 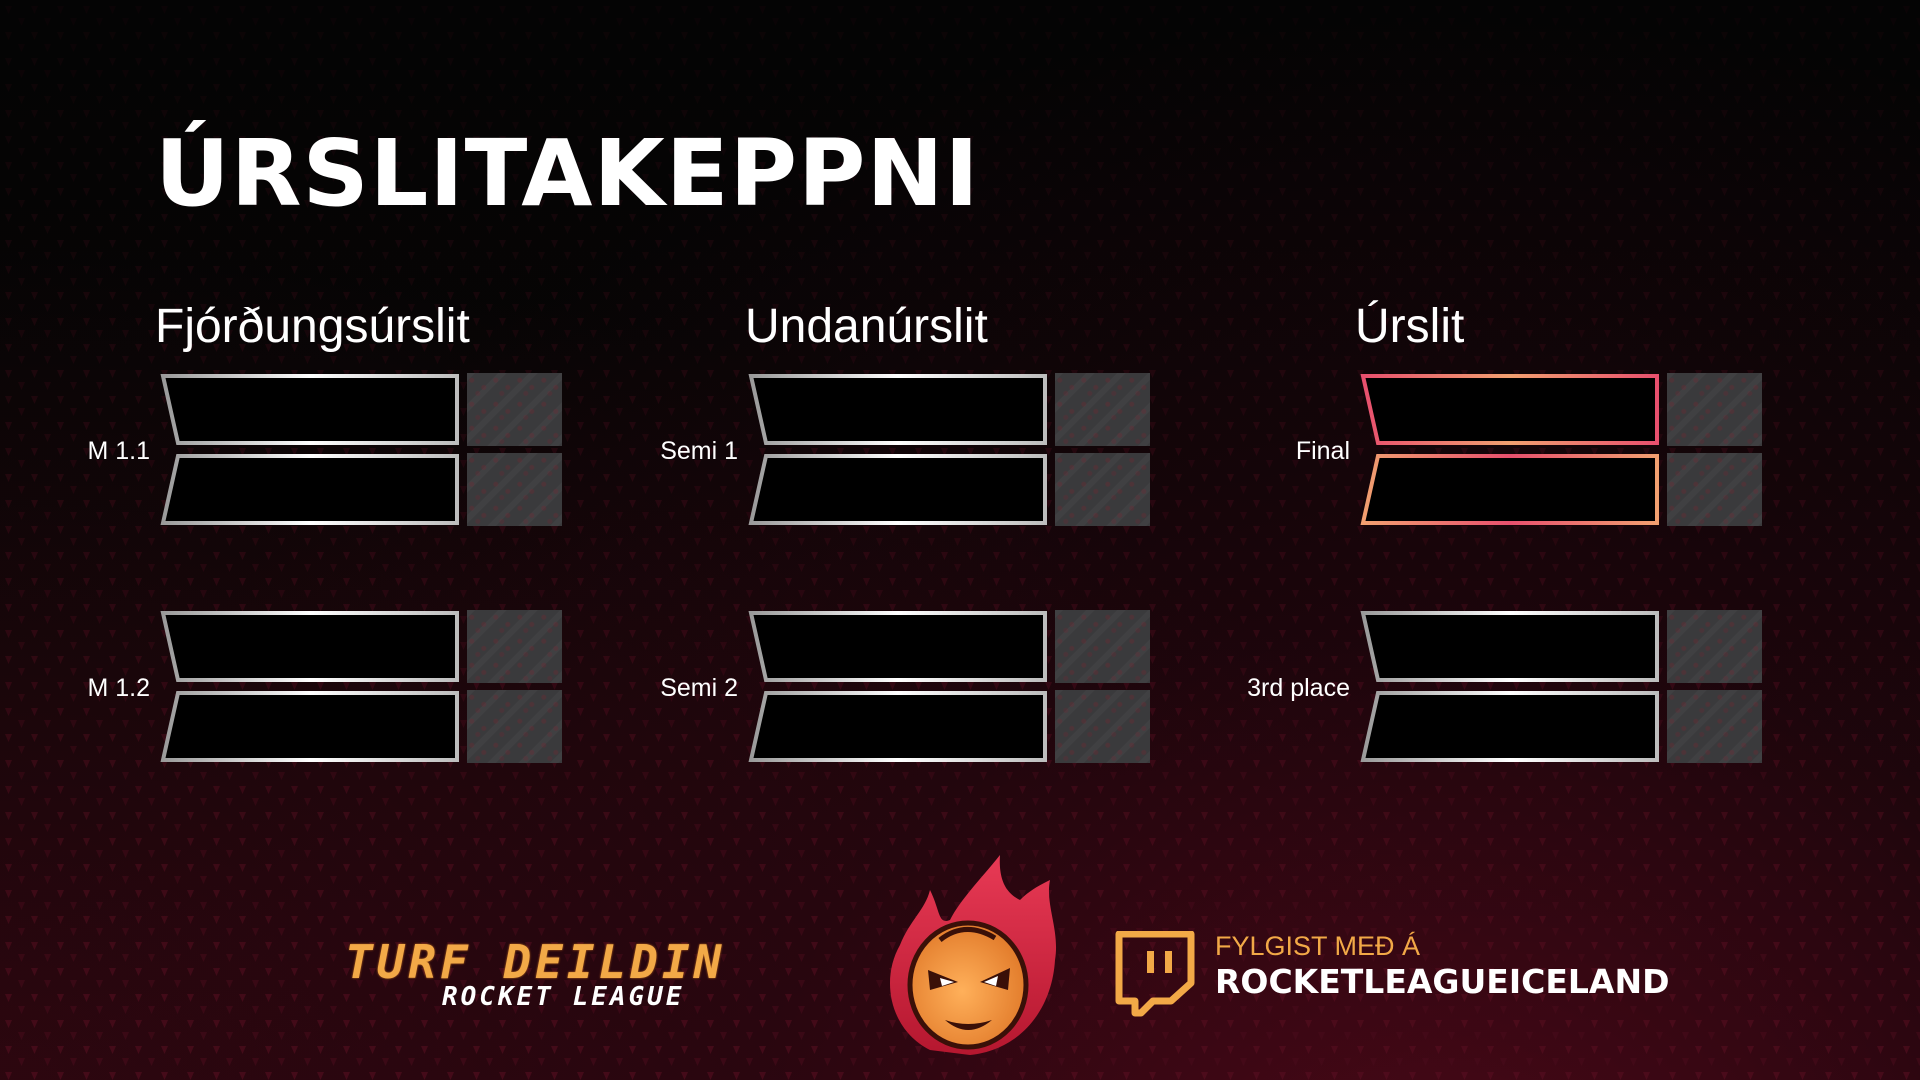 What do you see at coordinates (1155, 974) in the screenshot?
I see `twitch-icon` at bounding box center [1155, 974].